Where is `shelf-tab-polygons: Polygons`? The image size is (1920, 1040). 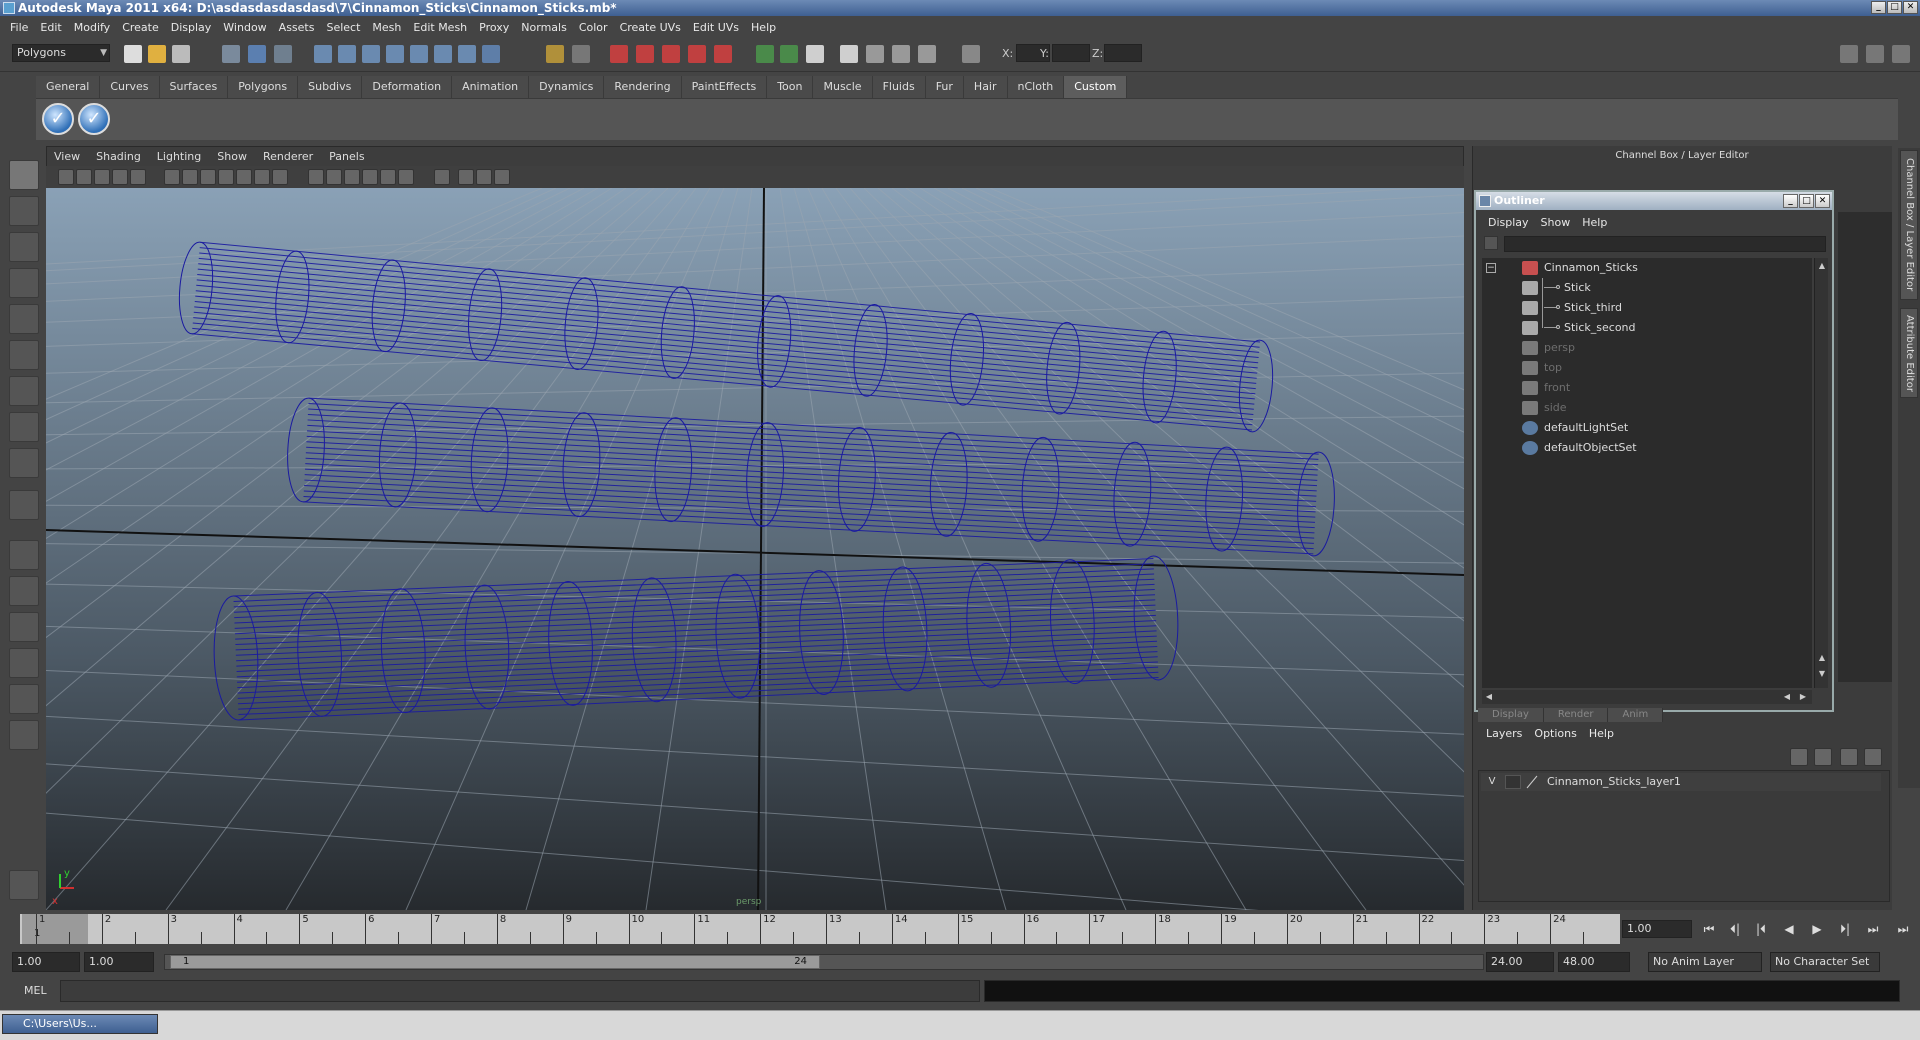
shelf-tab-polygons: Polygons is located at coordinates (263, 87).